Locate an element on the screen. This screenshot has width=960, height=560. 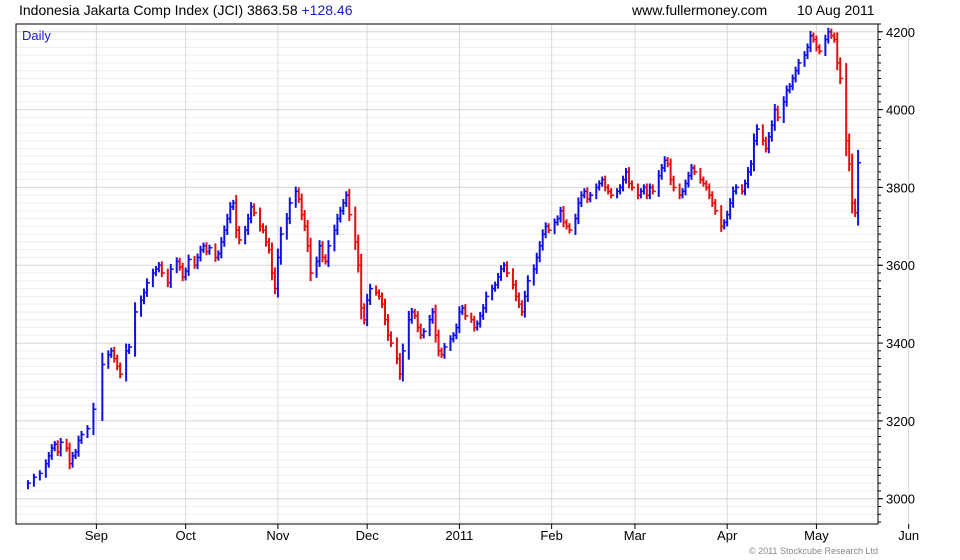
x-tick-label: Feb is located at coordinates (551, 535).